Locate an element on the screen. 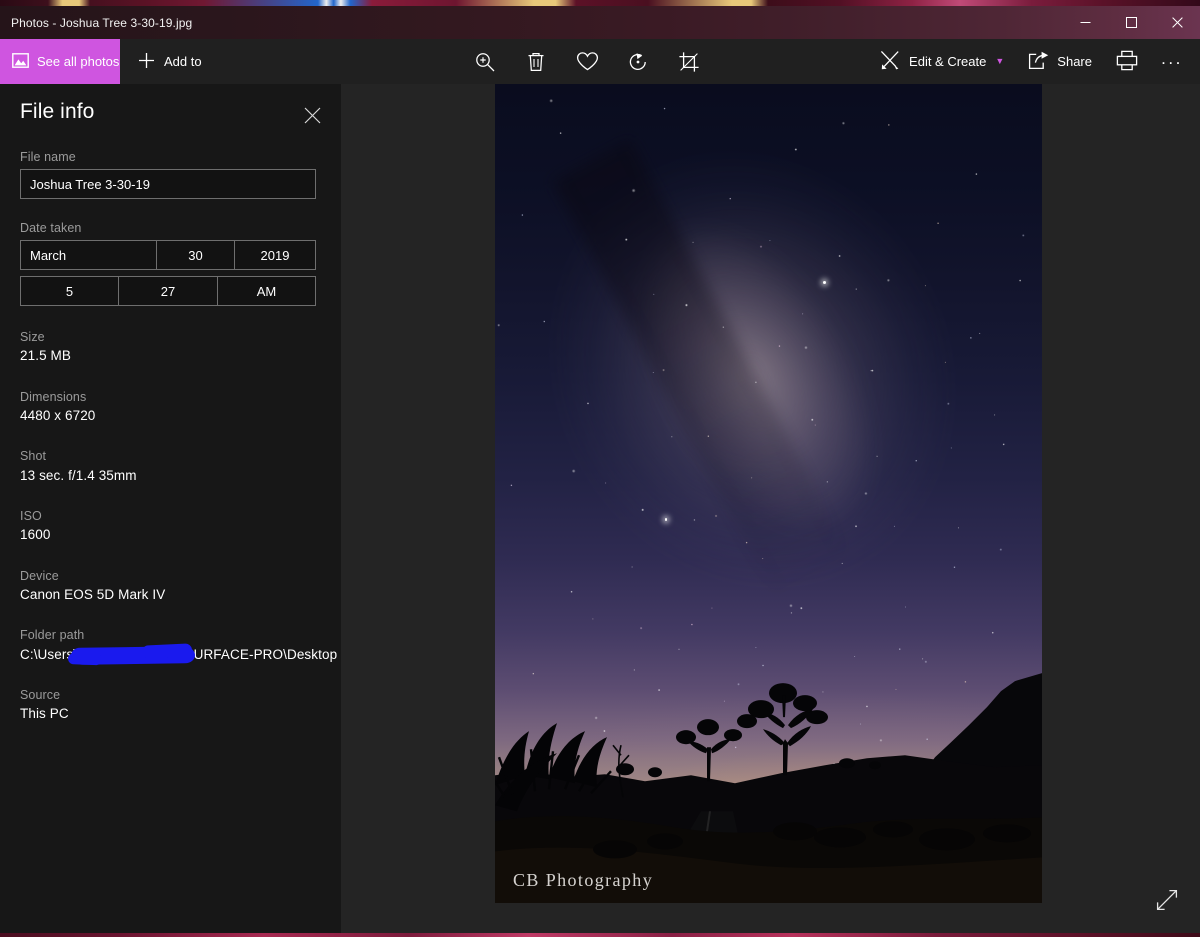  time-row: 5 27 AM is located at coordinates (168, 291).